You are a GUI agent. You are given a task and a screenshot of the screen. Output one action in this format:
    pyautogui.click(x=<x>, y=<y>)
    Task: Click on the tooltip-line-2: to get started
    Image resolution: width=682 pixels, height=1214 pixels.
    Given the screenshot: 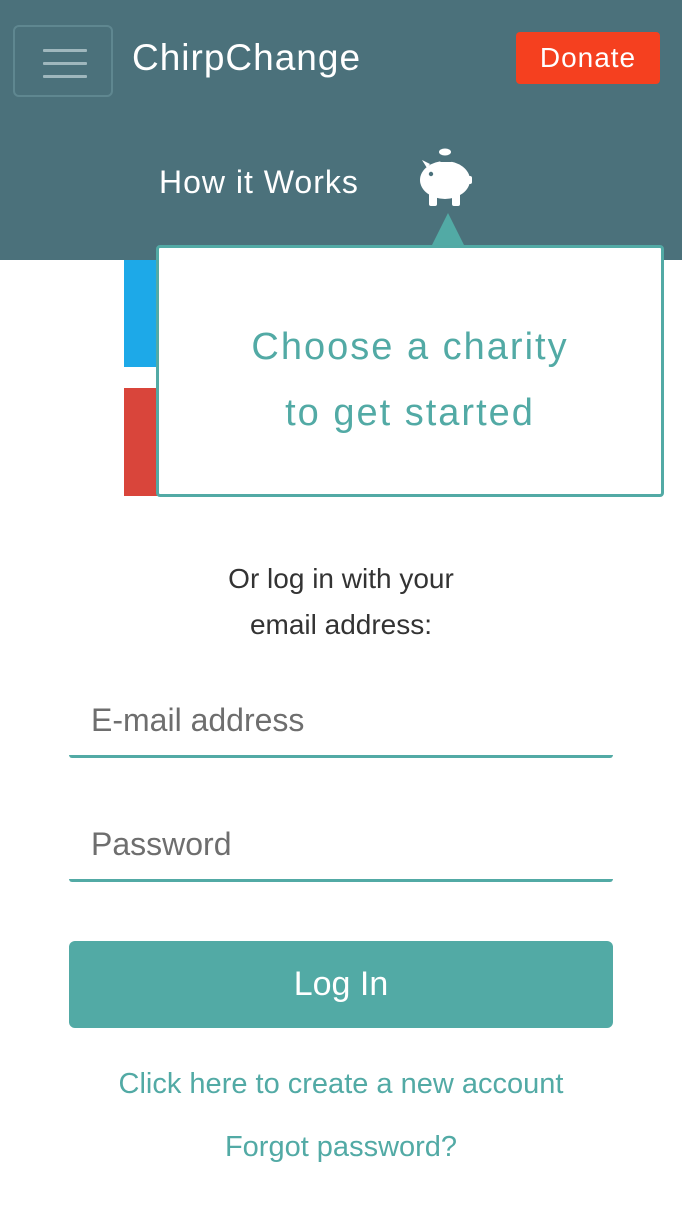 What is the action you would take?
    pyautogui.click(x=410, y=413)
    